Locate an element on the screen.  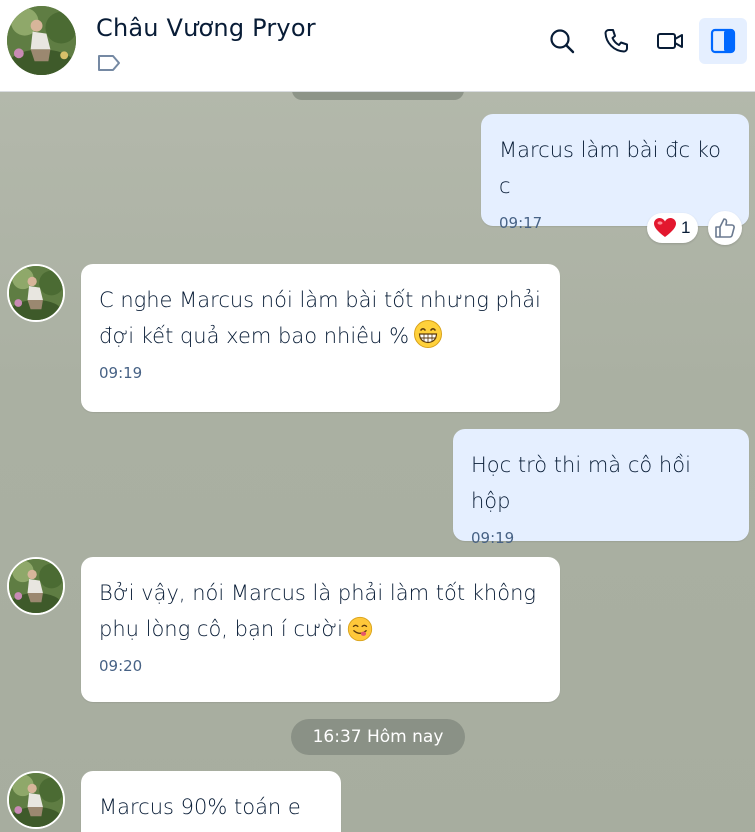
face-savoring-food-emoji is located at coordinates (360, 629).